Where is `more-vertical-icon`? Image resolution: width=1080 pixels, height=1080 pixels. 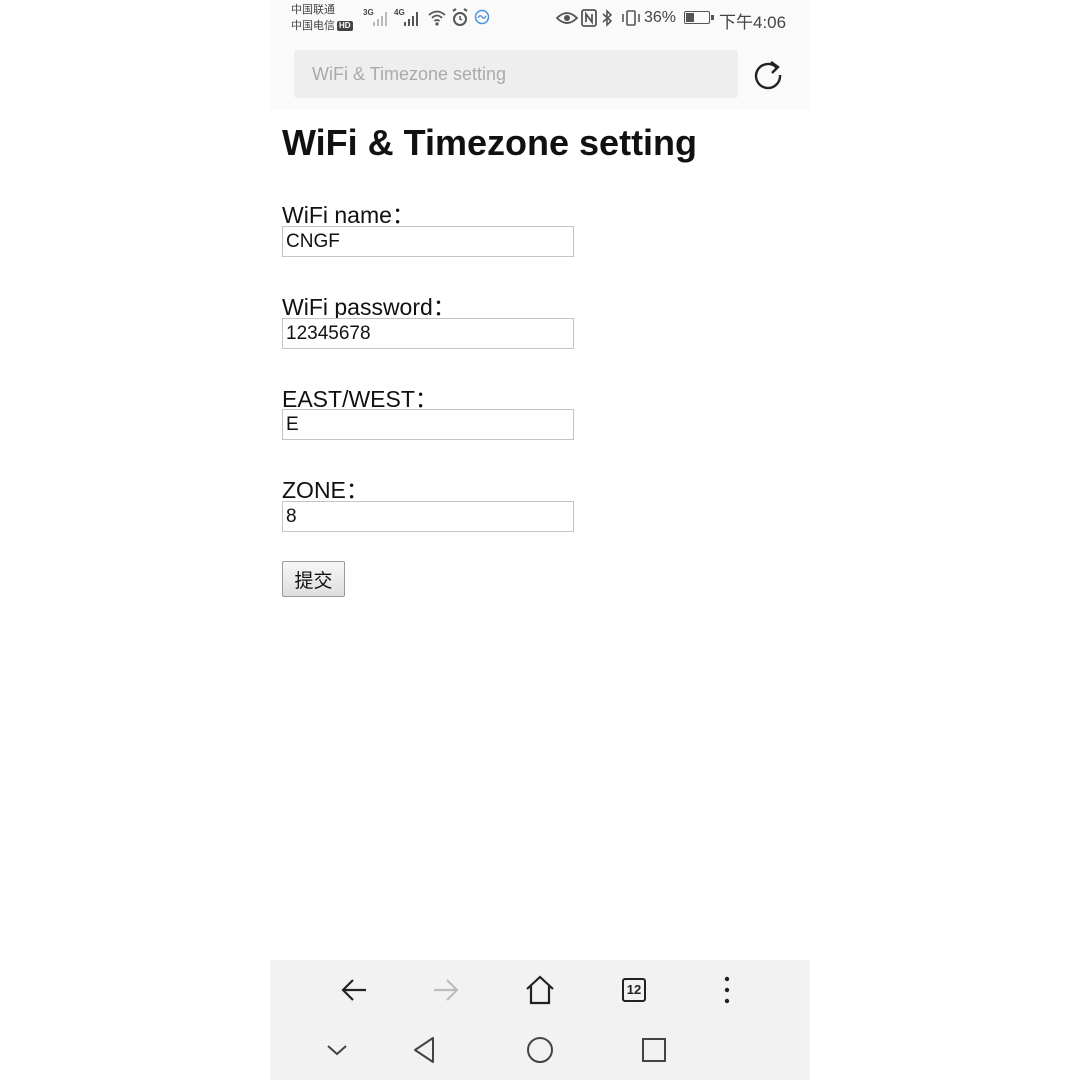
more-vertical-icon is located at coordinates (727, 990).